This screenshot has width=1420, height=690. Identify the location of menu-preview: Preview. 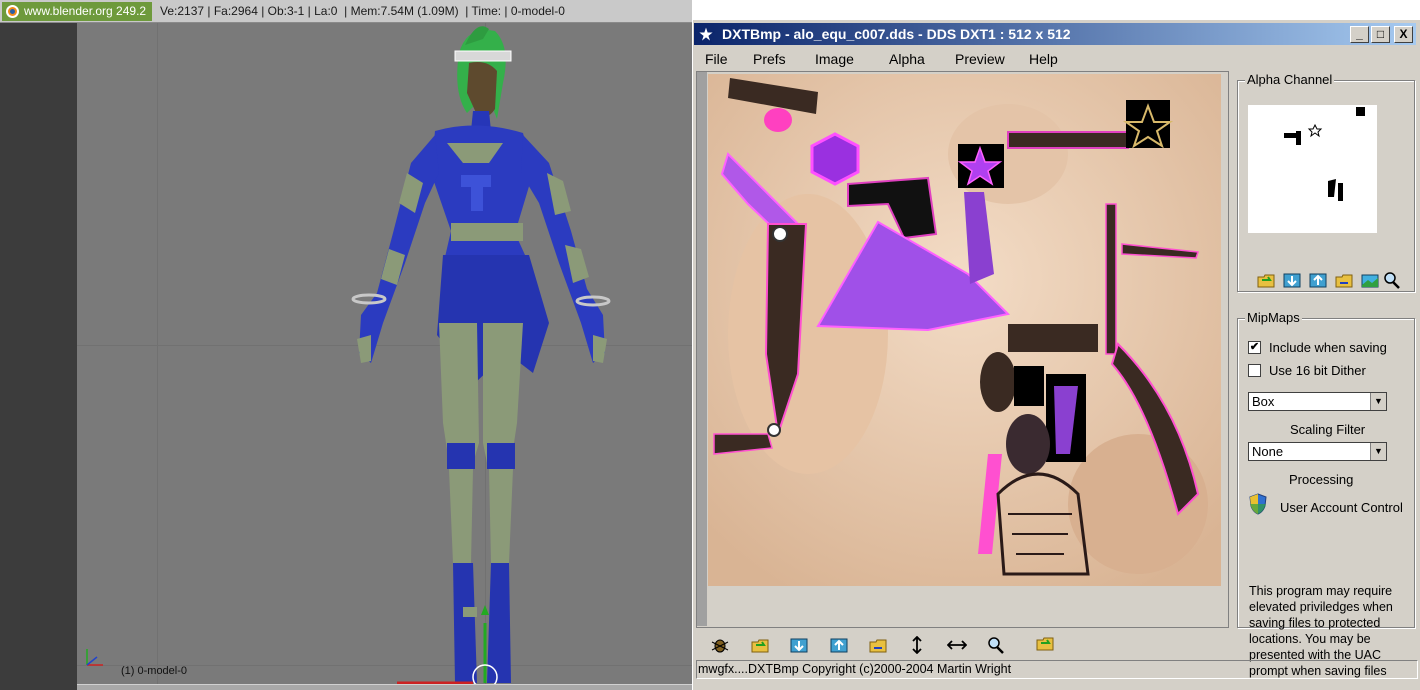
(980, 59).